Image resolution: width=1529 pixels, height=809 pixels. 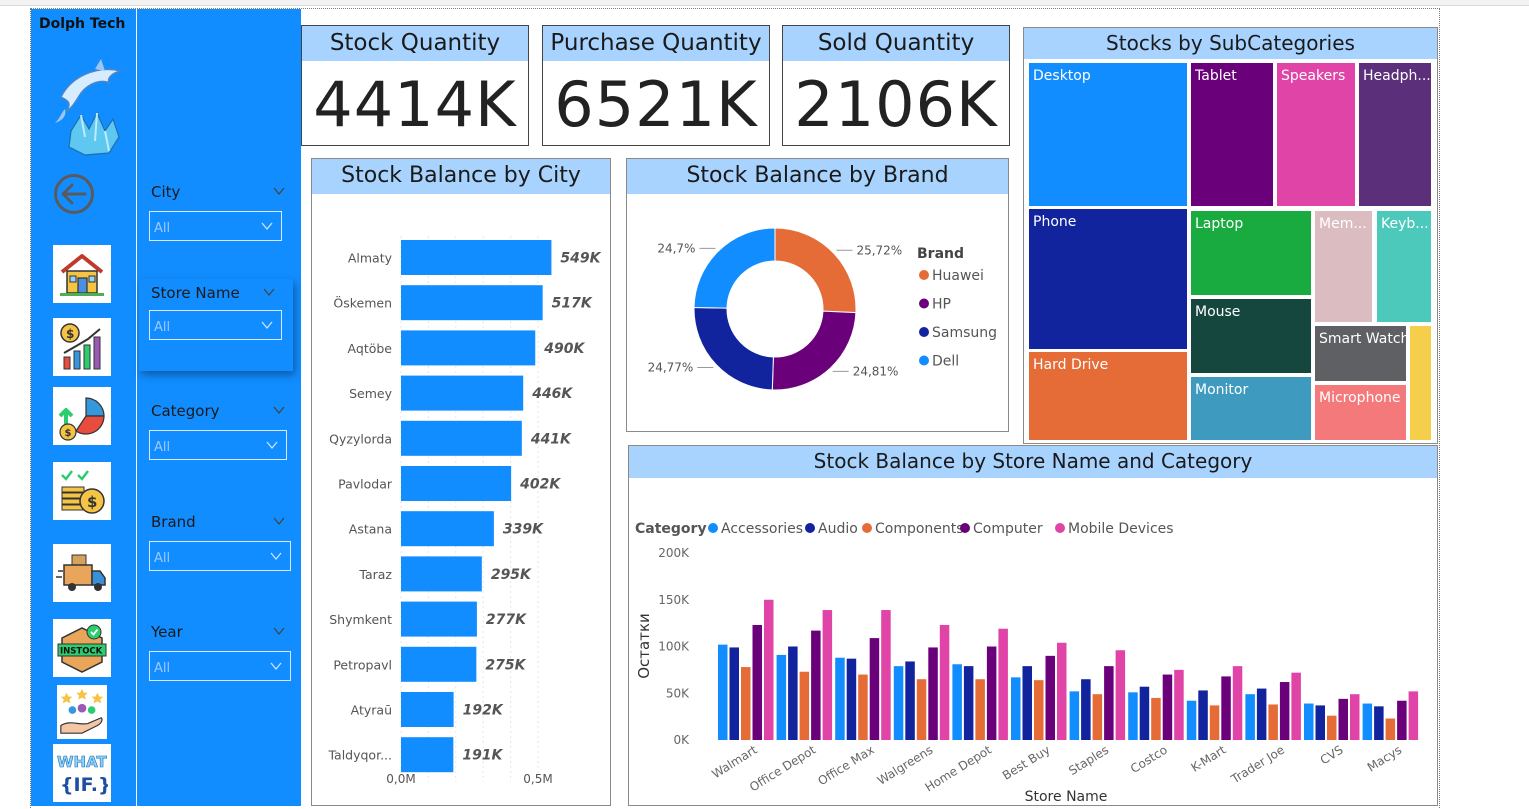 I want to click on store-x-tick: Staples, so click(x=1088, y=760).